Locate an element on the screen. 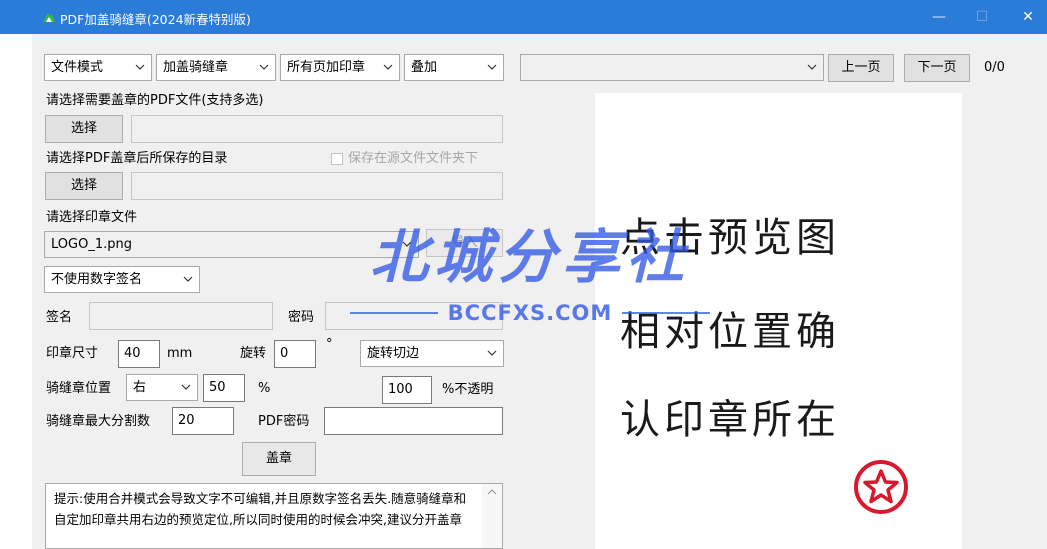  preview-text-line2: 相对位置确 is located at coordinates (730, 332).